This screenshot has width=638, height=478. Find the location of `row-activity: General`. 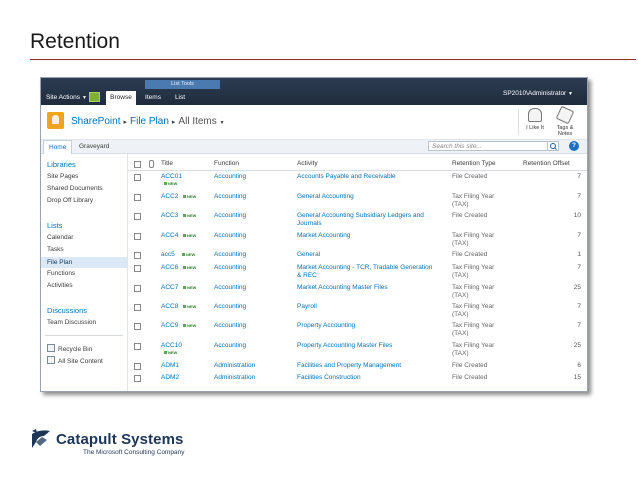

row-activity: General is located at coordinates (373, 255).